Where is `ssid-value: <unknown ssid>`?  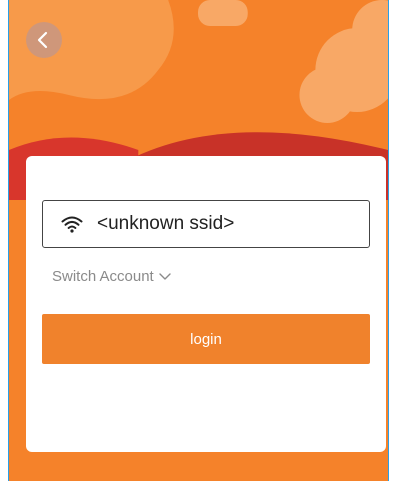
ssid-value: <unknown ssid> is located at coordinates (166, 223).